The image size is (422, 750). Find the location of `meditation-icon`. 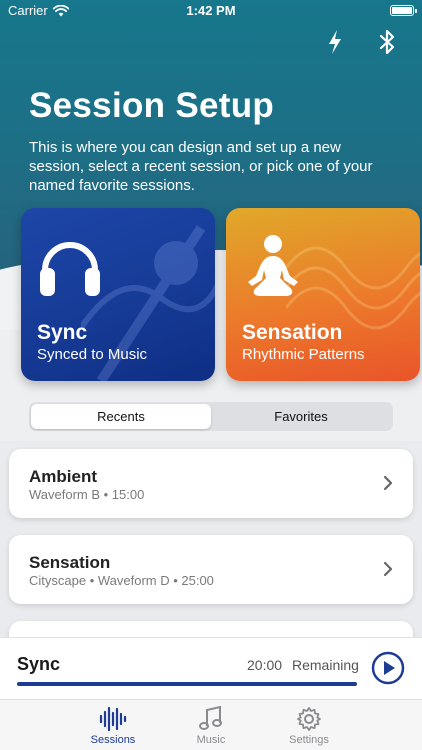

meditation-icon is located at coordinates (273, 267).